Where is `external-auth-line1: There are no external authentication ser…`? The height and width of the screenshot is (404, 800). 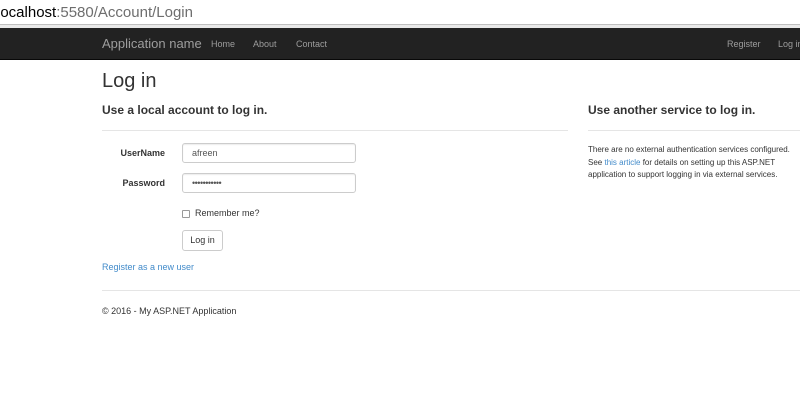
external-auth-line1: There are no external authentication ser… is located at coordinates (689, 149).